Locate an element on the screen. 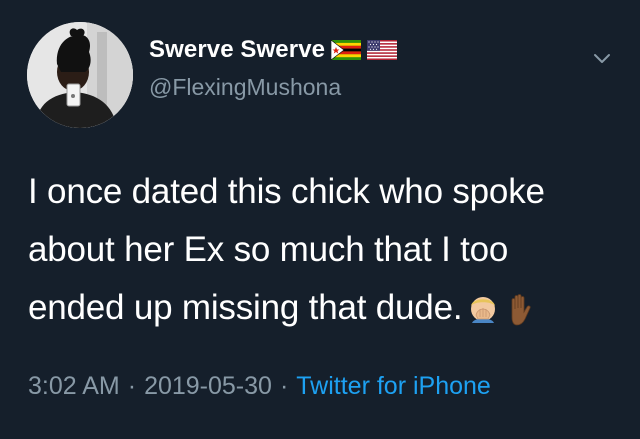 This screenshot has width=640, height=439. author-handle: @FlexingMushona is located at coordinates (245, 87).